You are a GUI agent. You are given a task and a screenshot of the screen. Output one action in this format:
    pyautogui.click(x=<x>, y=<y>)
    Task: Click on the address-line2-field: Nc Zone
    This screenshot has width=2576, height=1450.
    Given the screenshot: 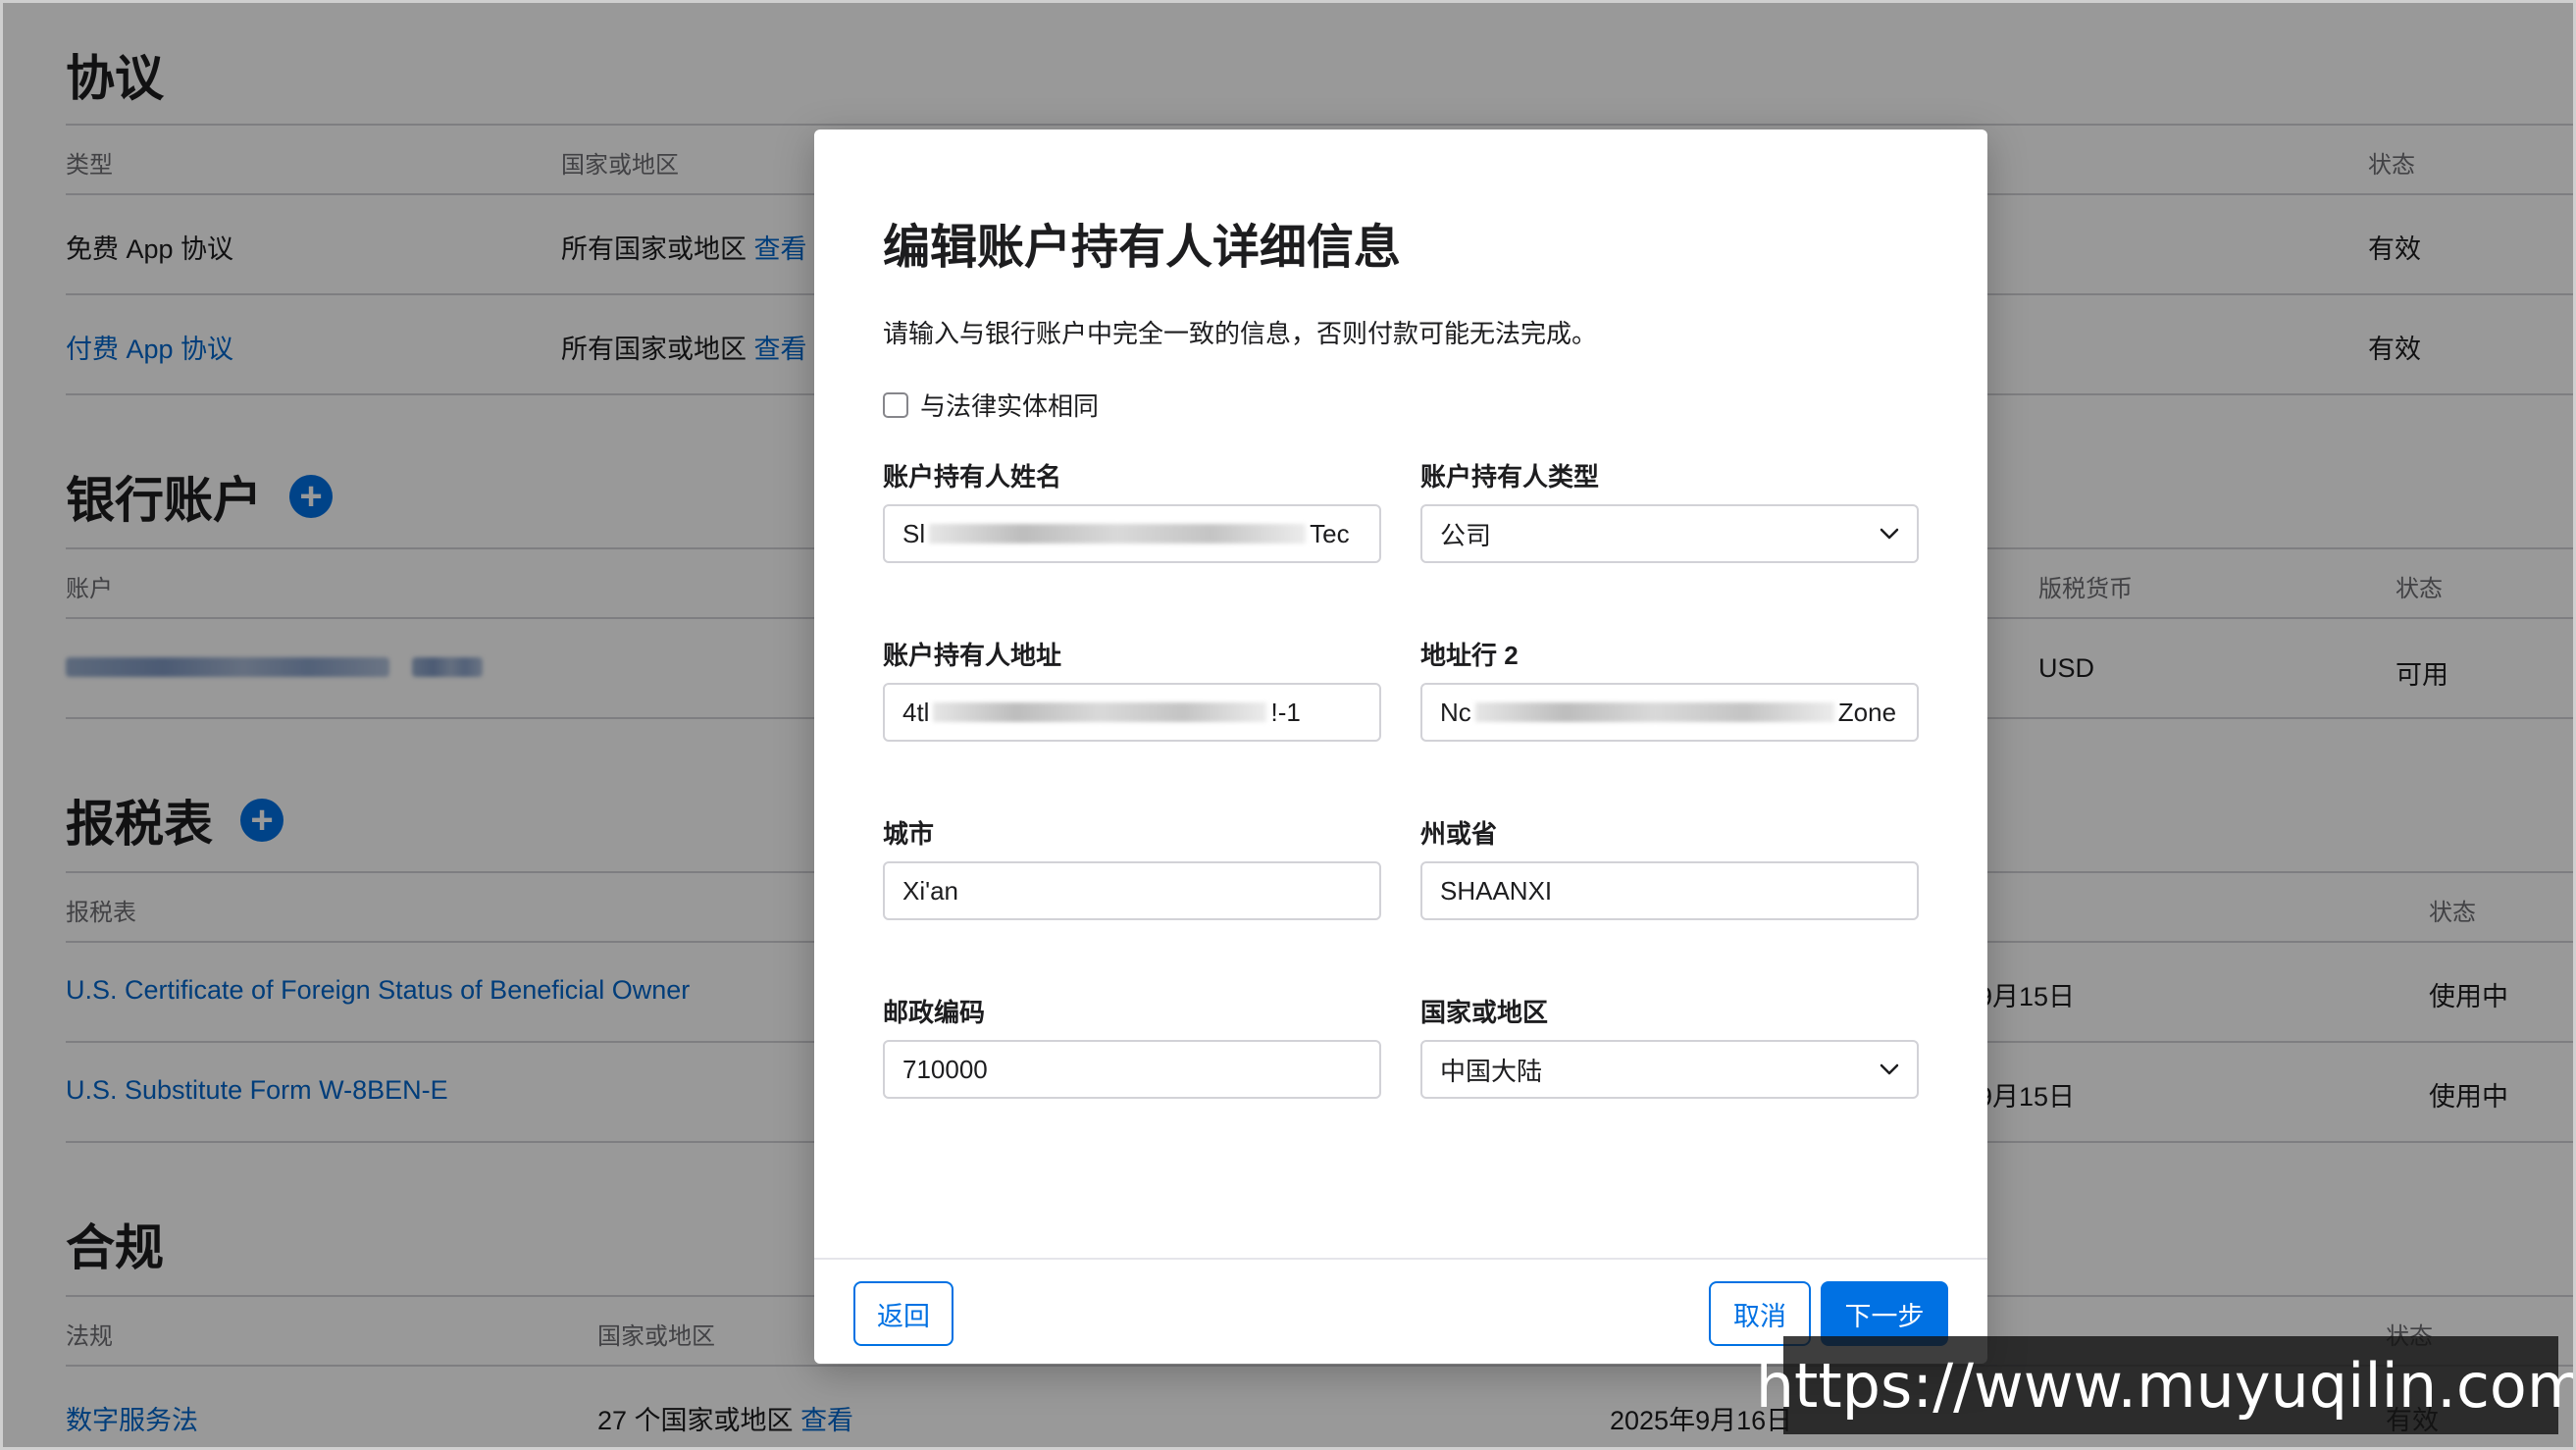 What is the action you would take?
    pyautogui.click(x=1669, y=712)
    